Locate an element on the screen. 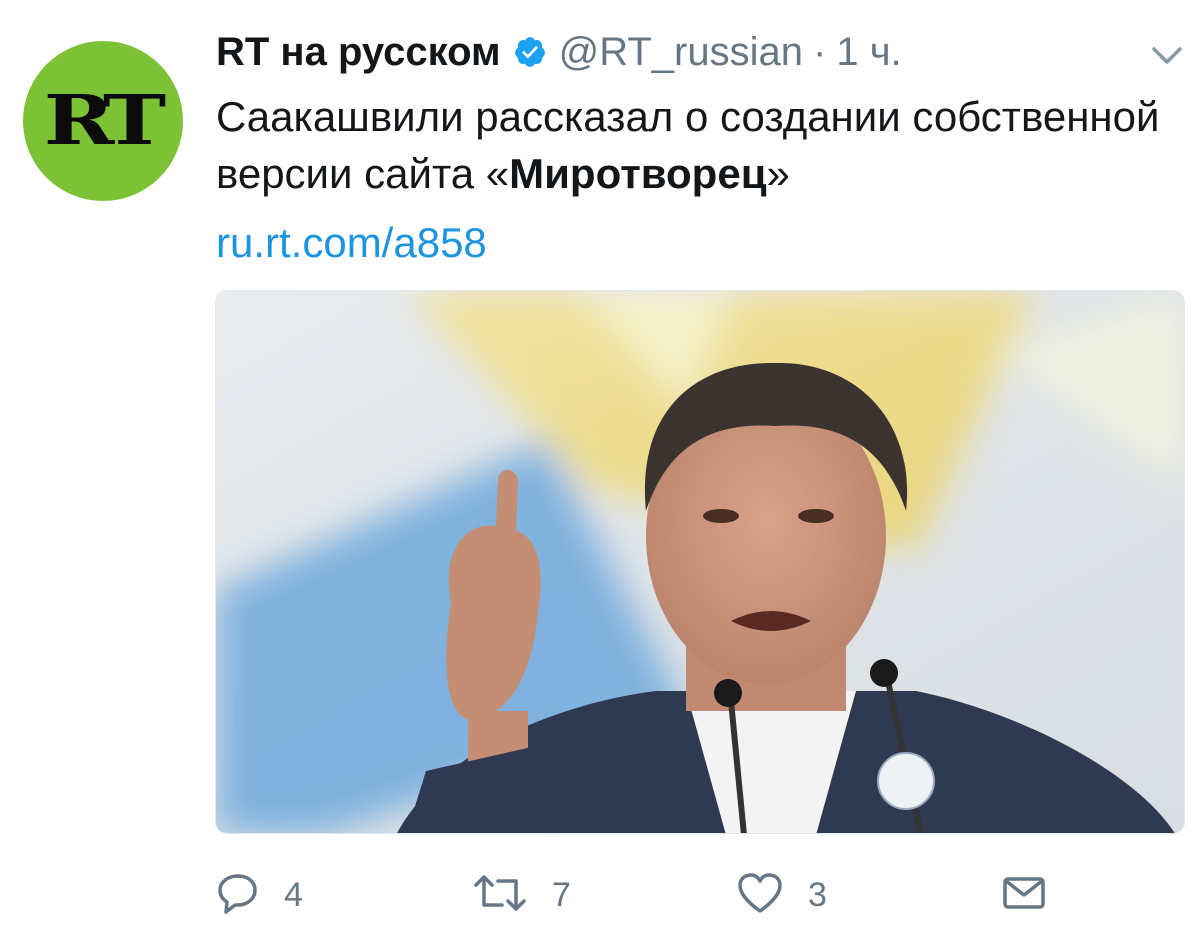 The height and width of the screenshot is (936, 1200). envelope-icon is located at coordinates (1024, 895).